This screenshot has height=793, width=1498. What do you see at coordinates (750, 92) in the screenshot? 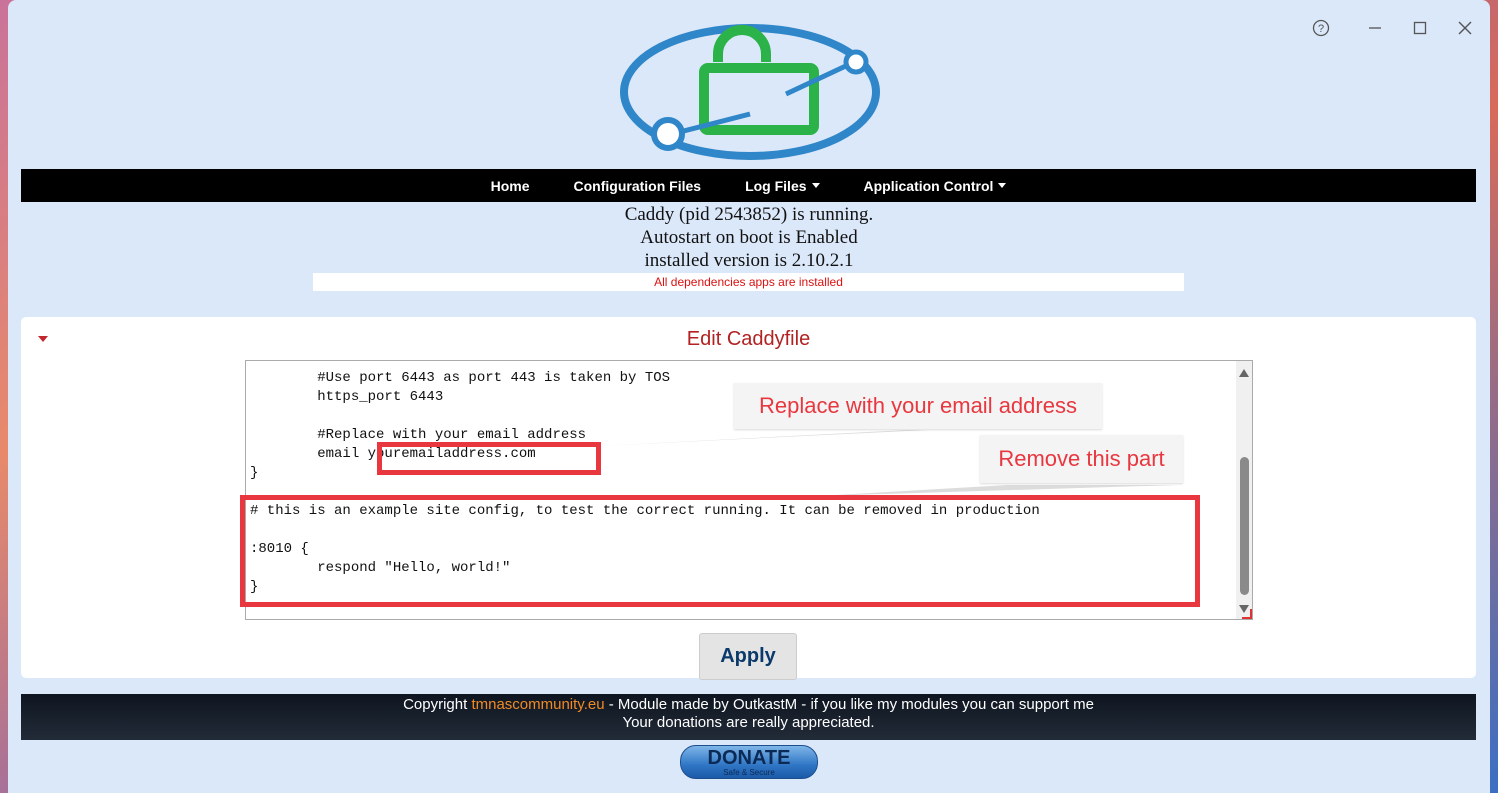
I see `caddy-lock-logo` at bounding box center [750, 92].